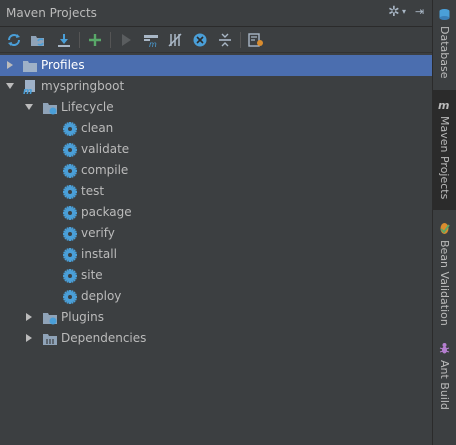  I want to click on tree-item-label: Dependencies, so click(104, 338).